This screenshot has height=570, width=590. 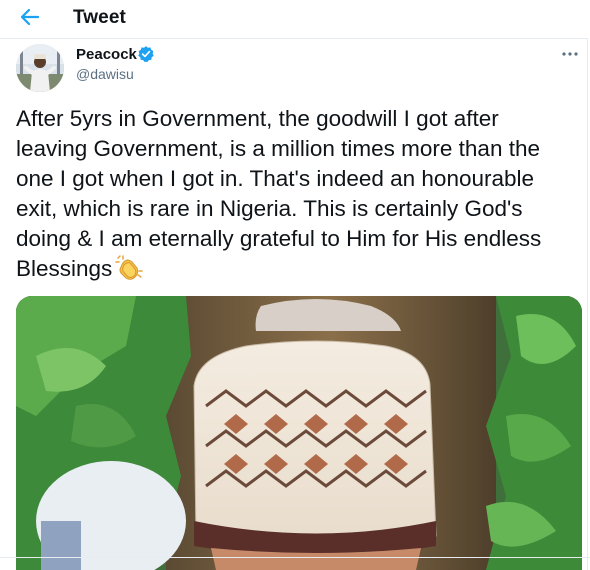 I want to click on clapping-hands-icon, so click(x=129, y=267).